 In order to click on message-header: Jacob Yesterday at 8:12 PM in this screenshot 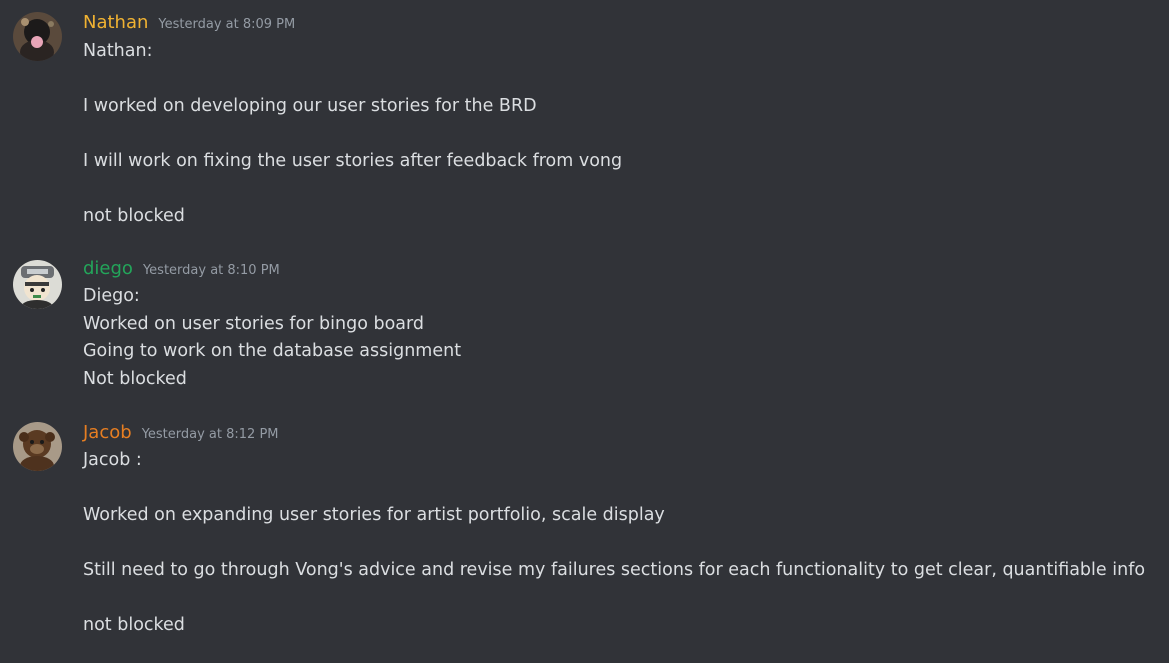, I will do `click(181, 434)`.